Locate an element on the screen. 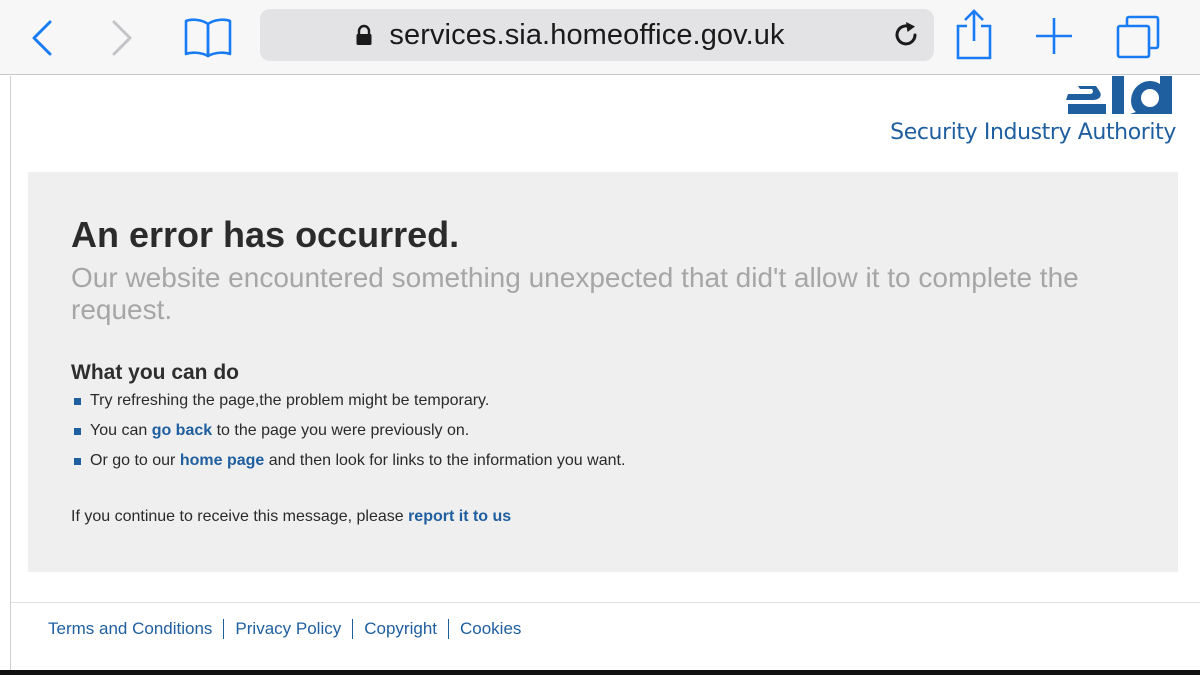 The image size is (1200, 675). url-display: services.sia.homeoffice.gov.uk is located at coordinates (570, 35).